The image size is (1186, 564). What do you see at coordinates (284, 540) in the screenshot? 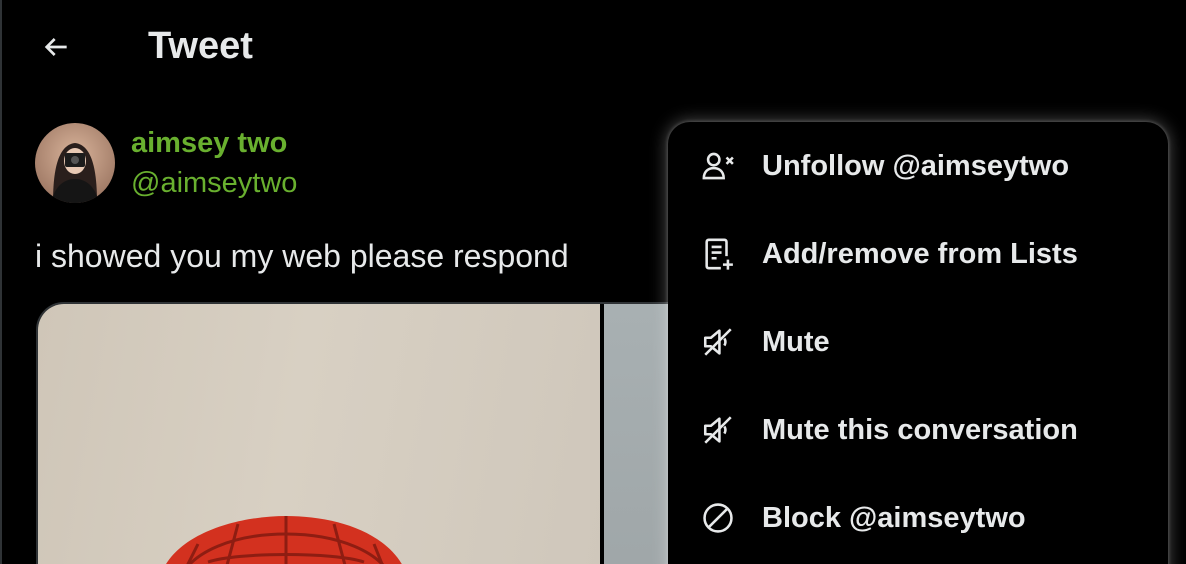
I see `spider-mask-image` at bounding box center [284, 540].